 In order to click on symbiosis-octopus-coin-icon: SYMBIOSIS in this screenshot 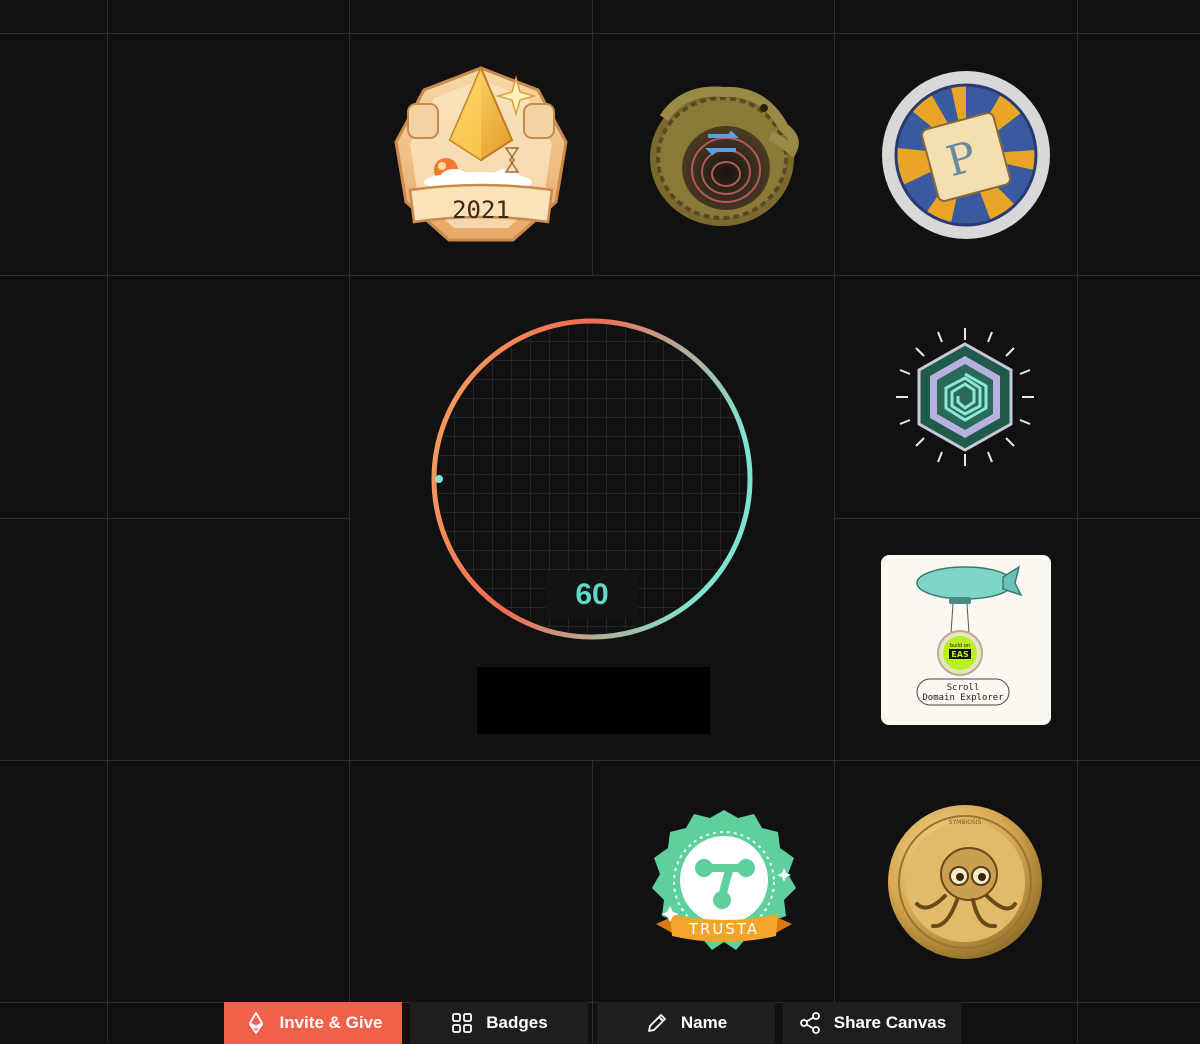, I will do `click(965, 882)`.